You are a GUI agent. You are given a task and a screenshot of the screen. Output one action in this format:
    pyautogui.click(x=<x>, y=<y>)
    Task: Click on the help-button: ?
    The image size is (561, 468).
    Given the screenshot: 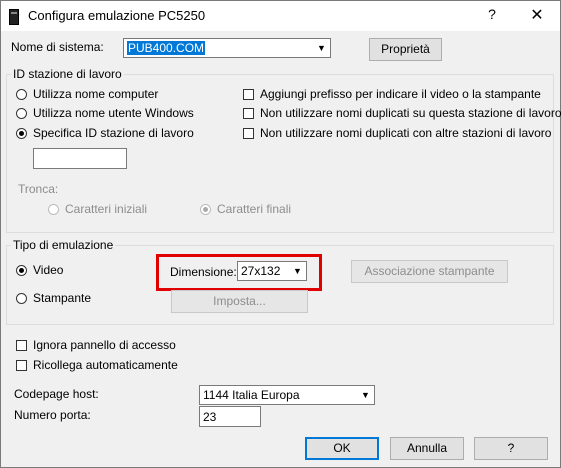 What is the action you would take?
    pyautogui.click(x=511, y=448)
    